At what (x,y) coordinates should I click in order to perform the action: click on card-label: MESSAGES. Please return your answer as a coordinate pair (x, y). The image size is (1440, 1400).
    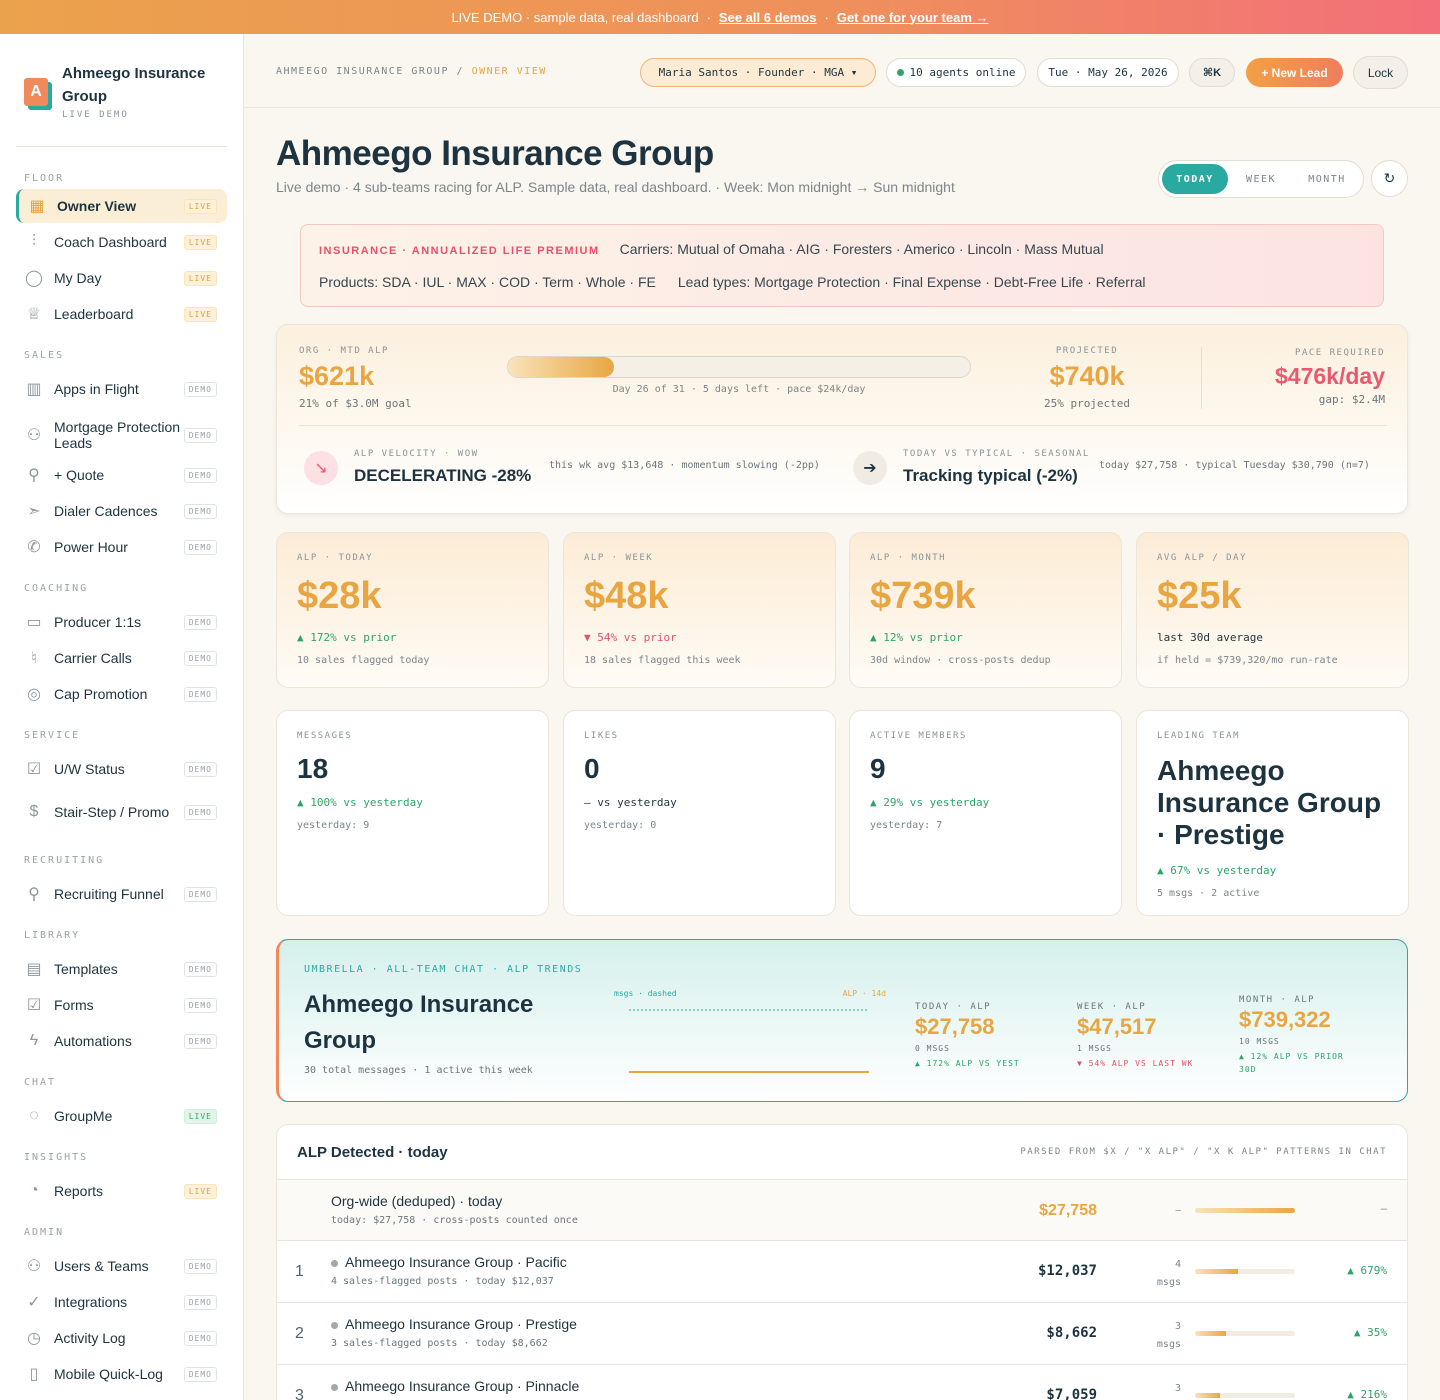
    Looking at the image, I should click on (325, 736).